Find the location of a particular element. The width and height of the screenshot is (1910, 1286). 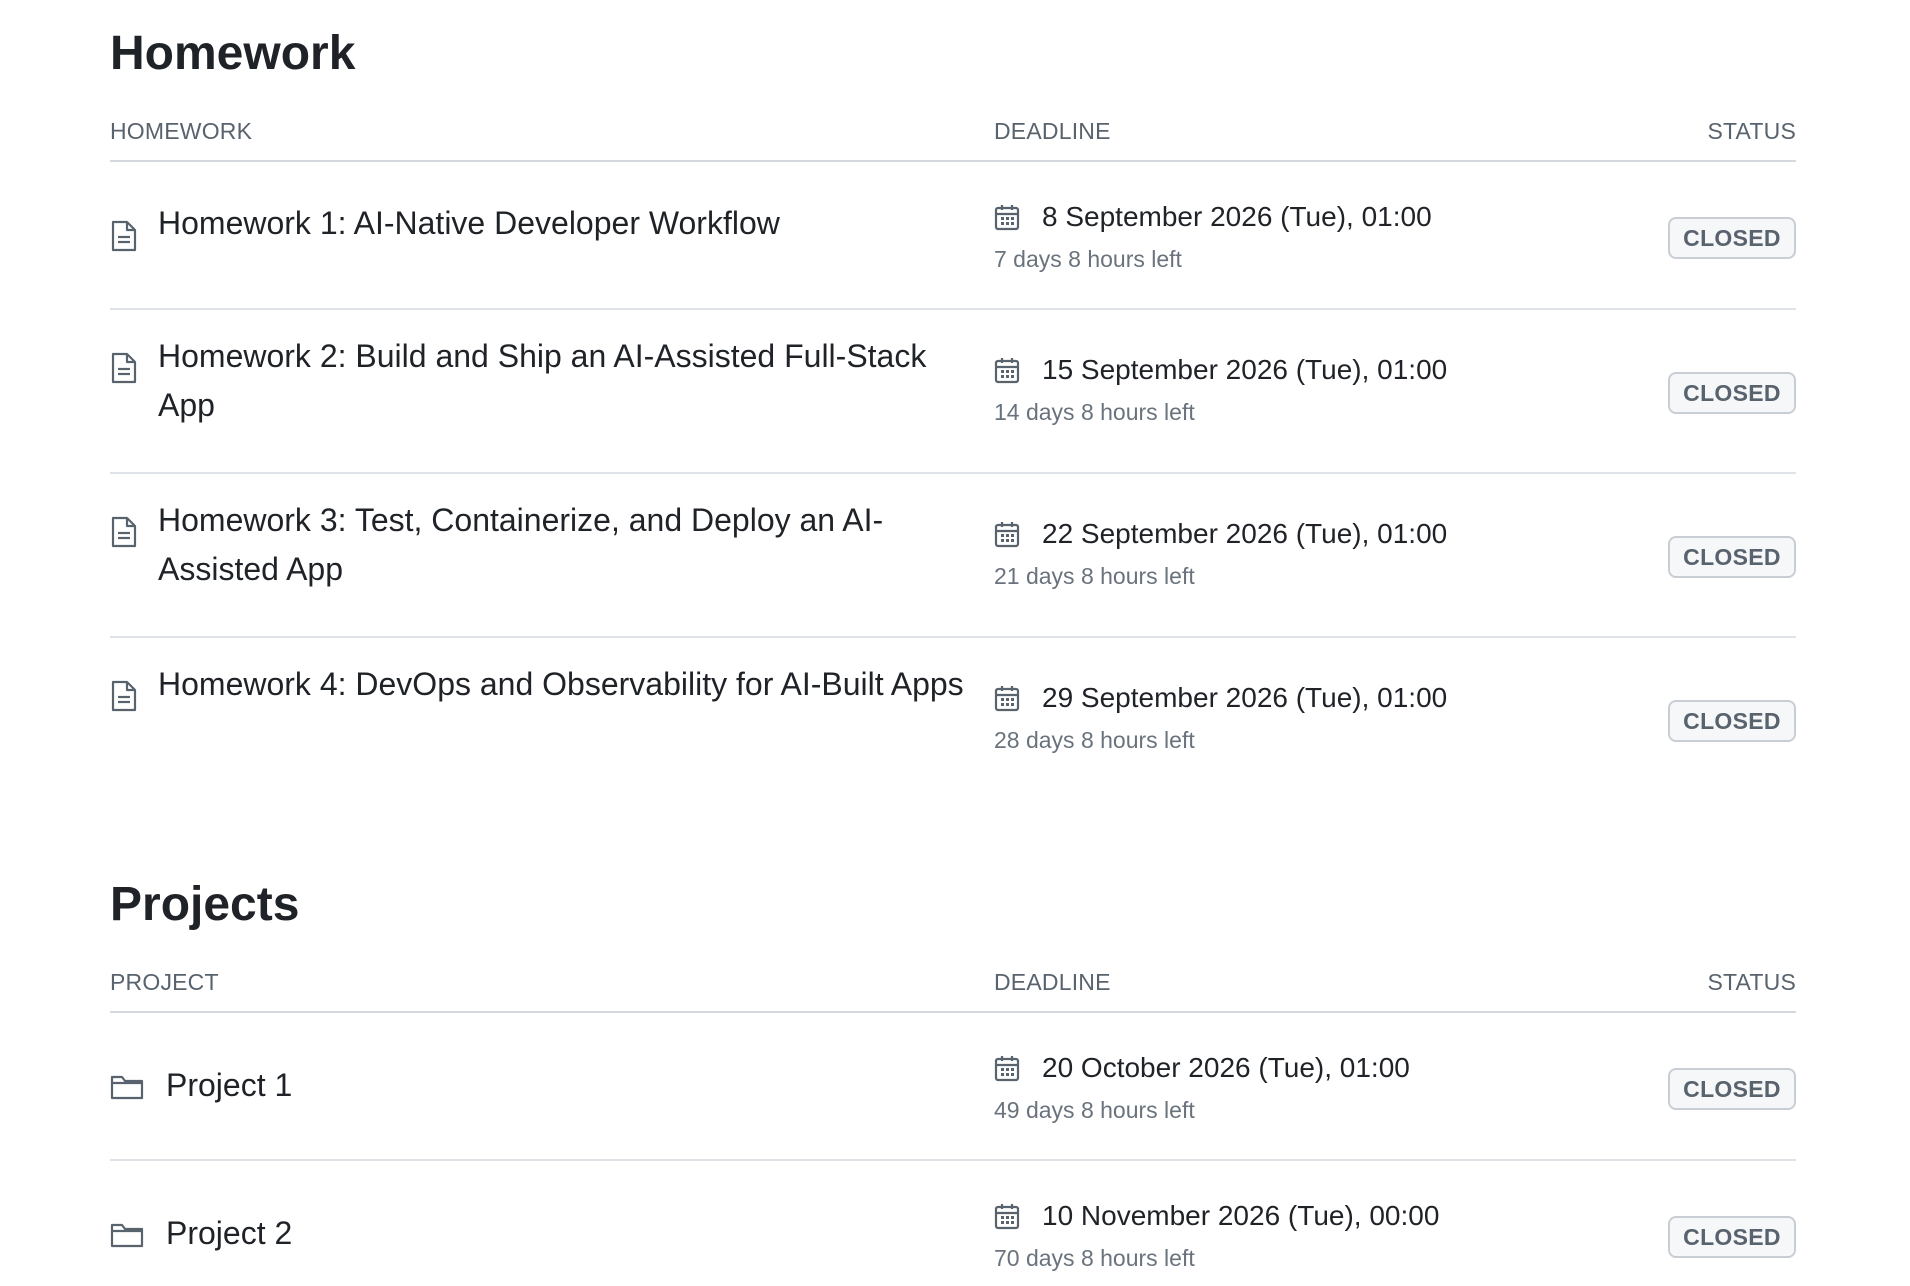

time-left: 21 days 8 hours left is located at coordinates (1094, 576).